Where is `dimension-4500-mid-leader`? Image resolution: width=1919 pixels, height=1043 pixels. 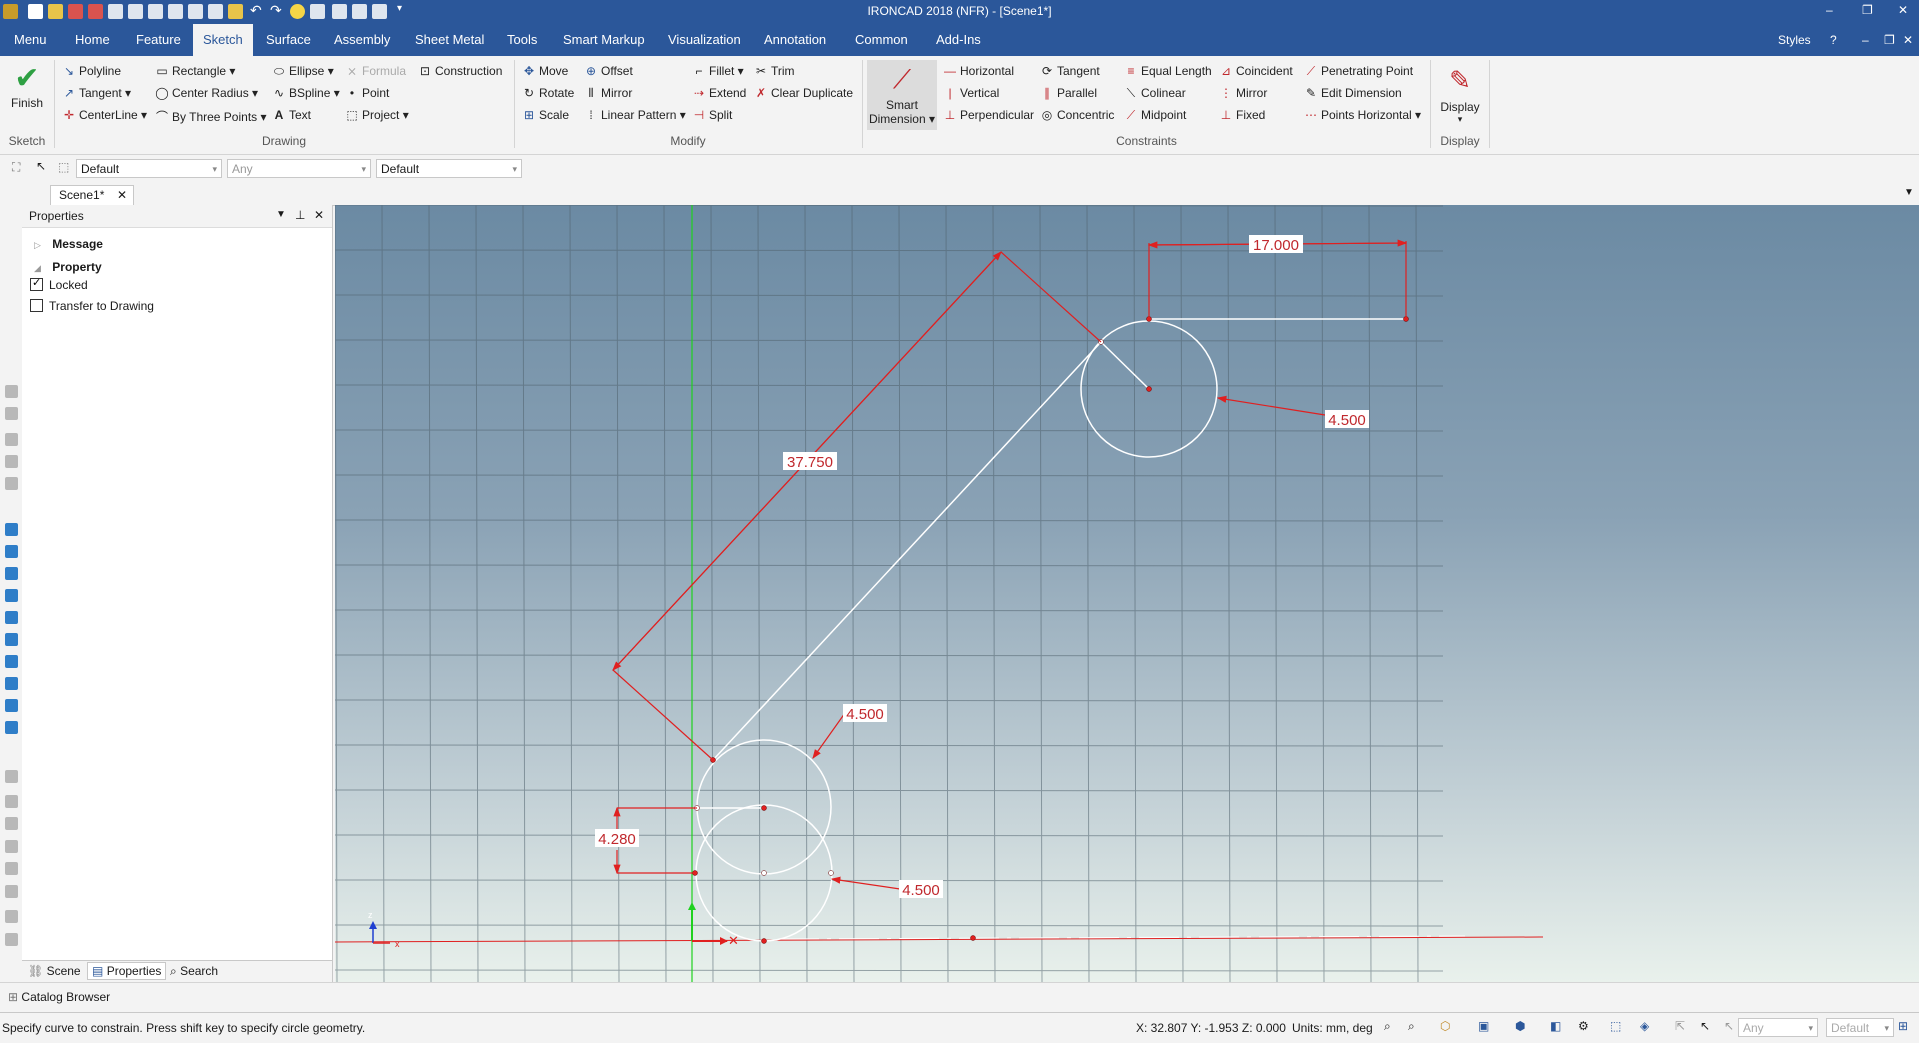
dimension-4500-mid-leader is located at coordinates (829, 735).